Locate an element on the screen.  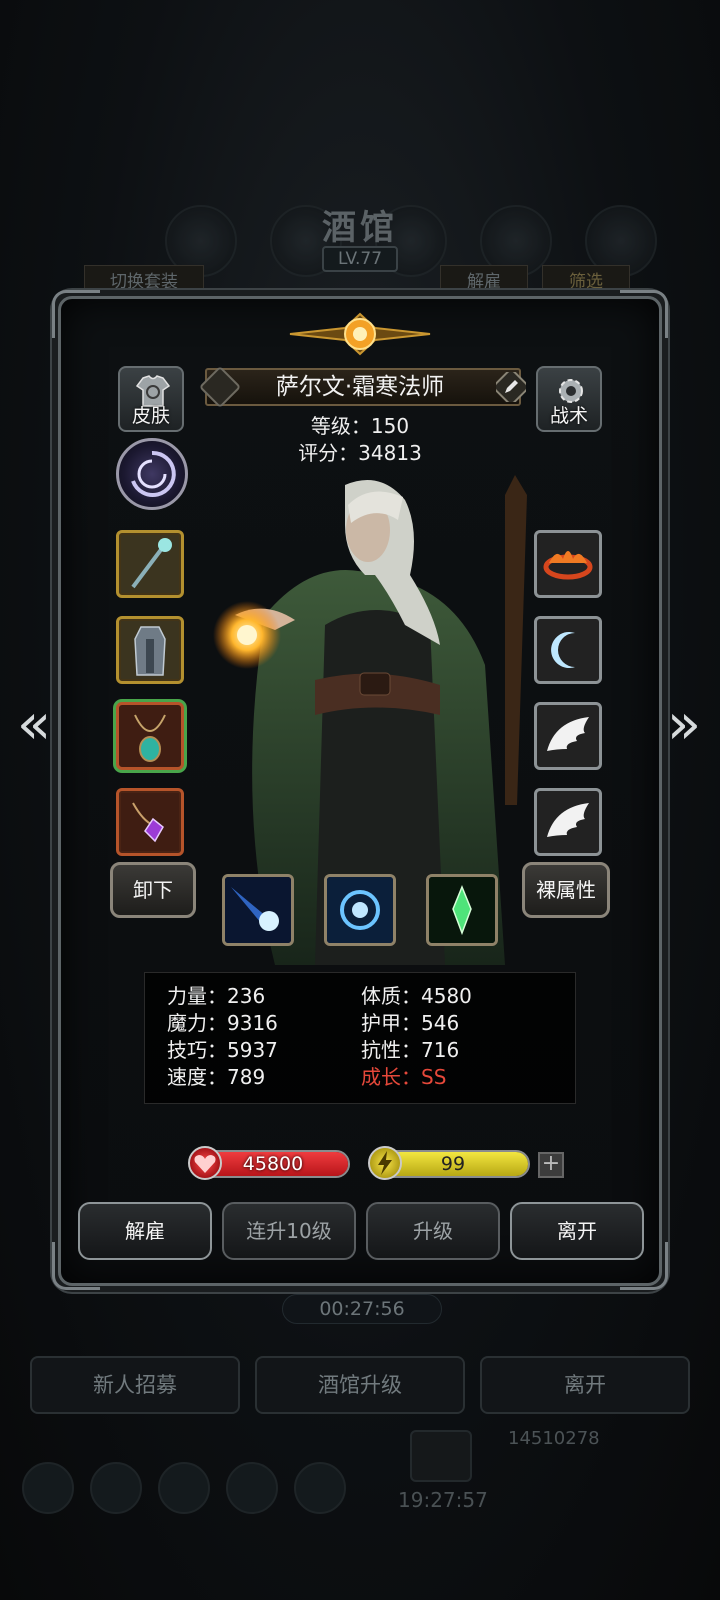
equip-armor-slot is located at coordinates (150, 650).